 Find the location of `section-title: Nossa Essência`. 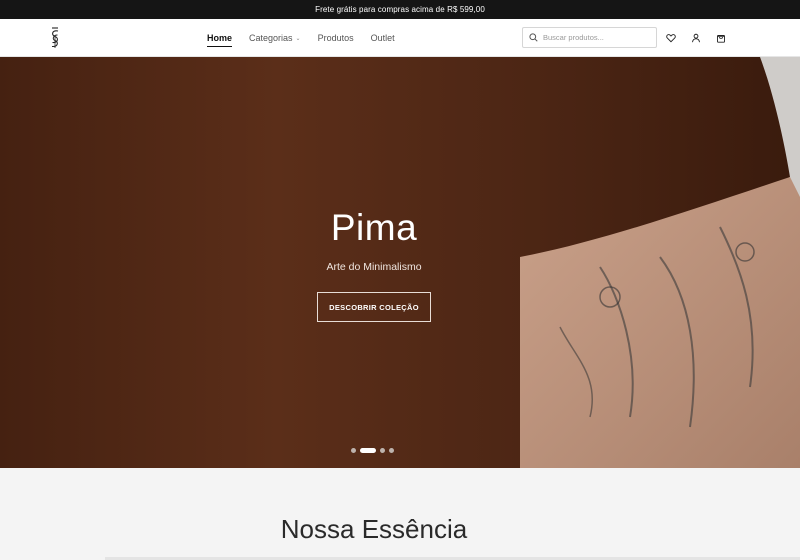

section-title: Nossa Essência is located at coordinates (374, 529).